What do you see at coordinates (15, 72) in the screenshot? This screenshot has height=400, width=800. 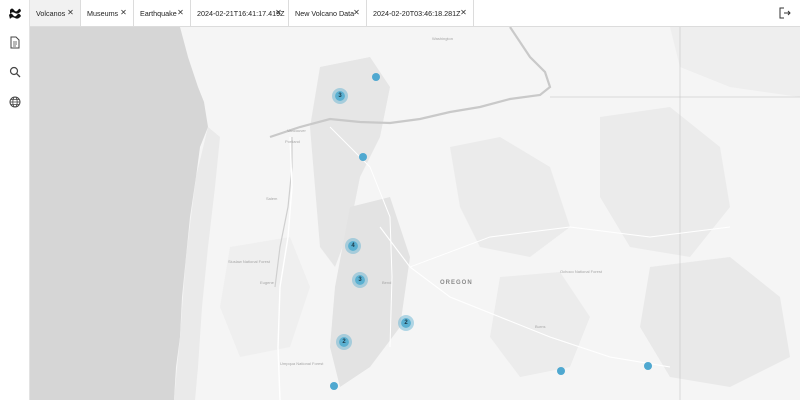 I see `search-icon` at bounding box center [15, 72].